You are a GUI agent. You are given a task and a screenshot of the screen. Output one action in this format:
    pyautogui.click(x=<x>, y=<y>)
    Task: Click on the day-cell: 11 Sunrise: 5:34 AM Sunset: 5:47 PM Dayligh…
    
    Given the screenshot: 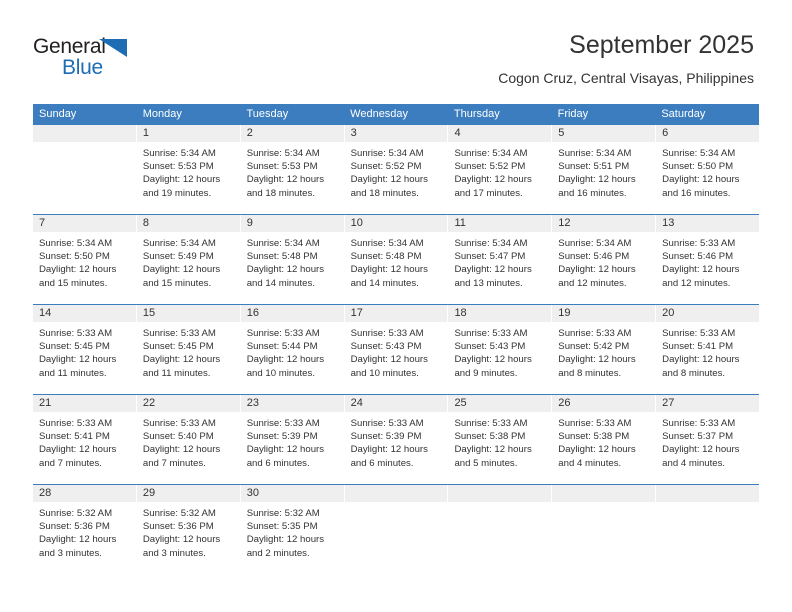 What is the action you would take?
    pyautogui.click(x=500, y=259)
    